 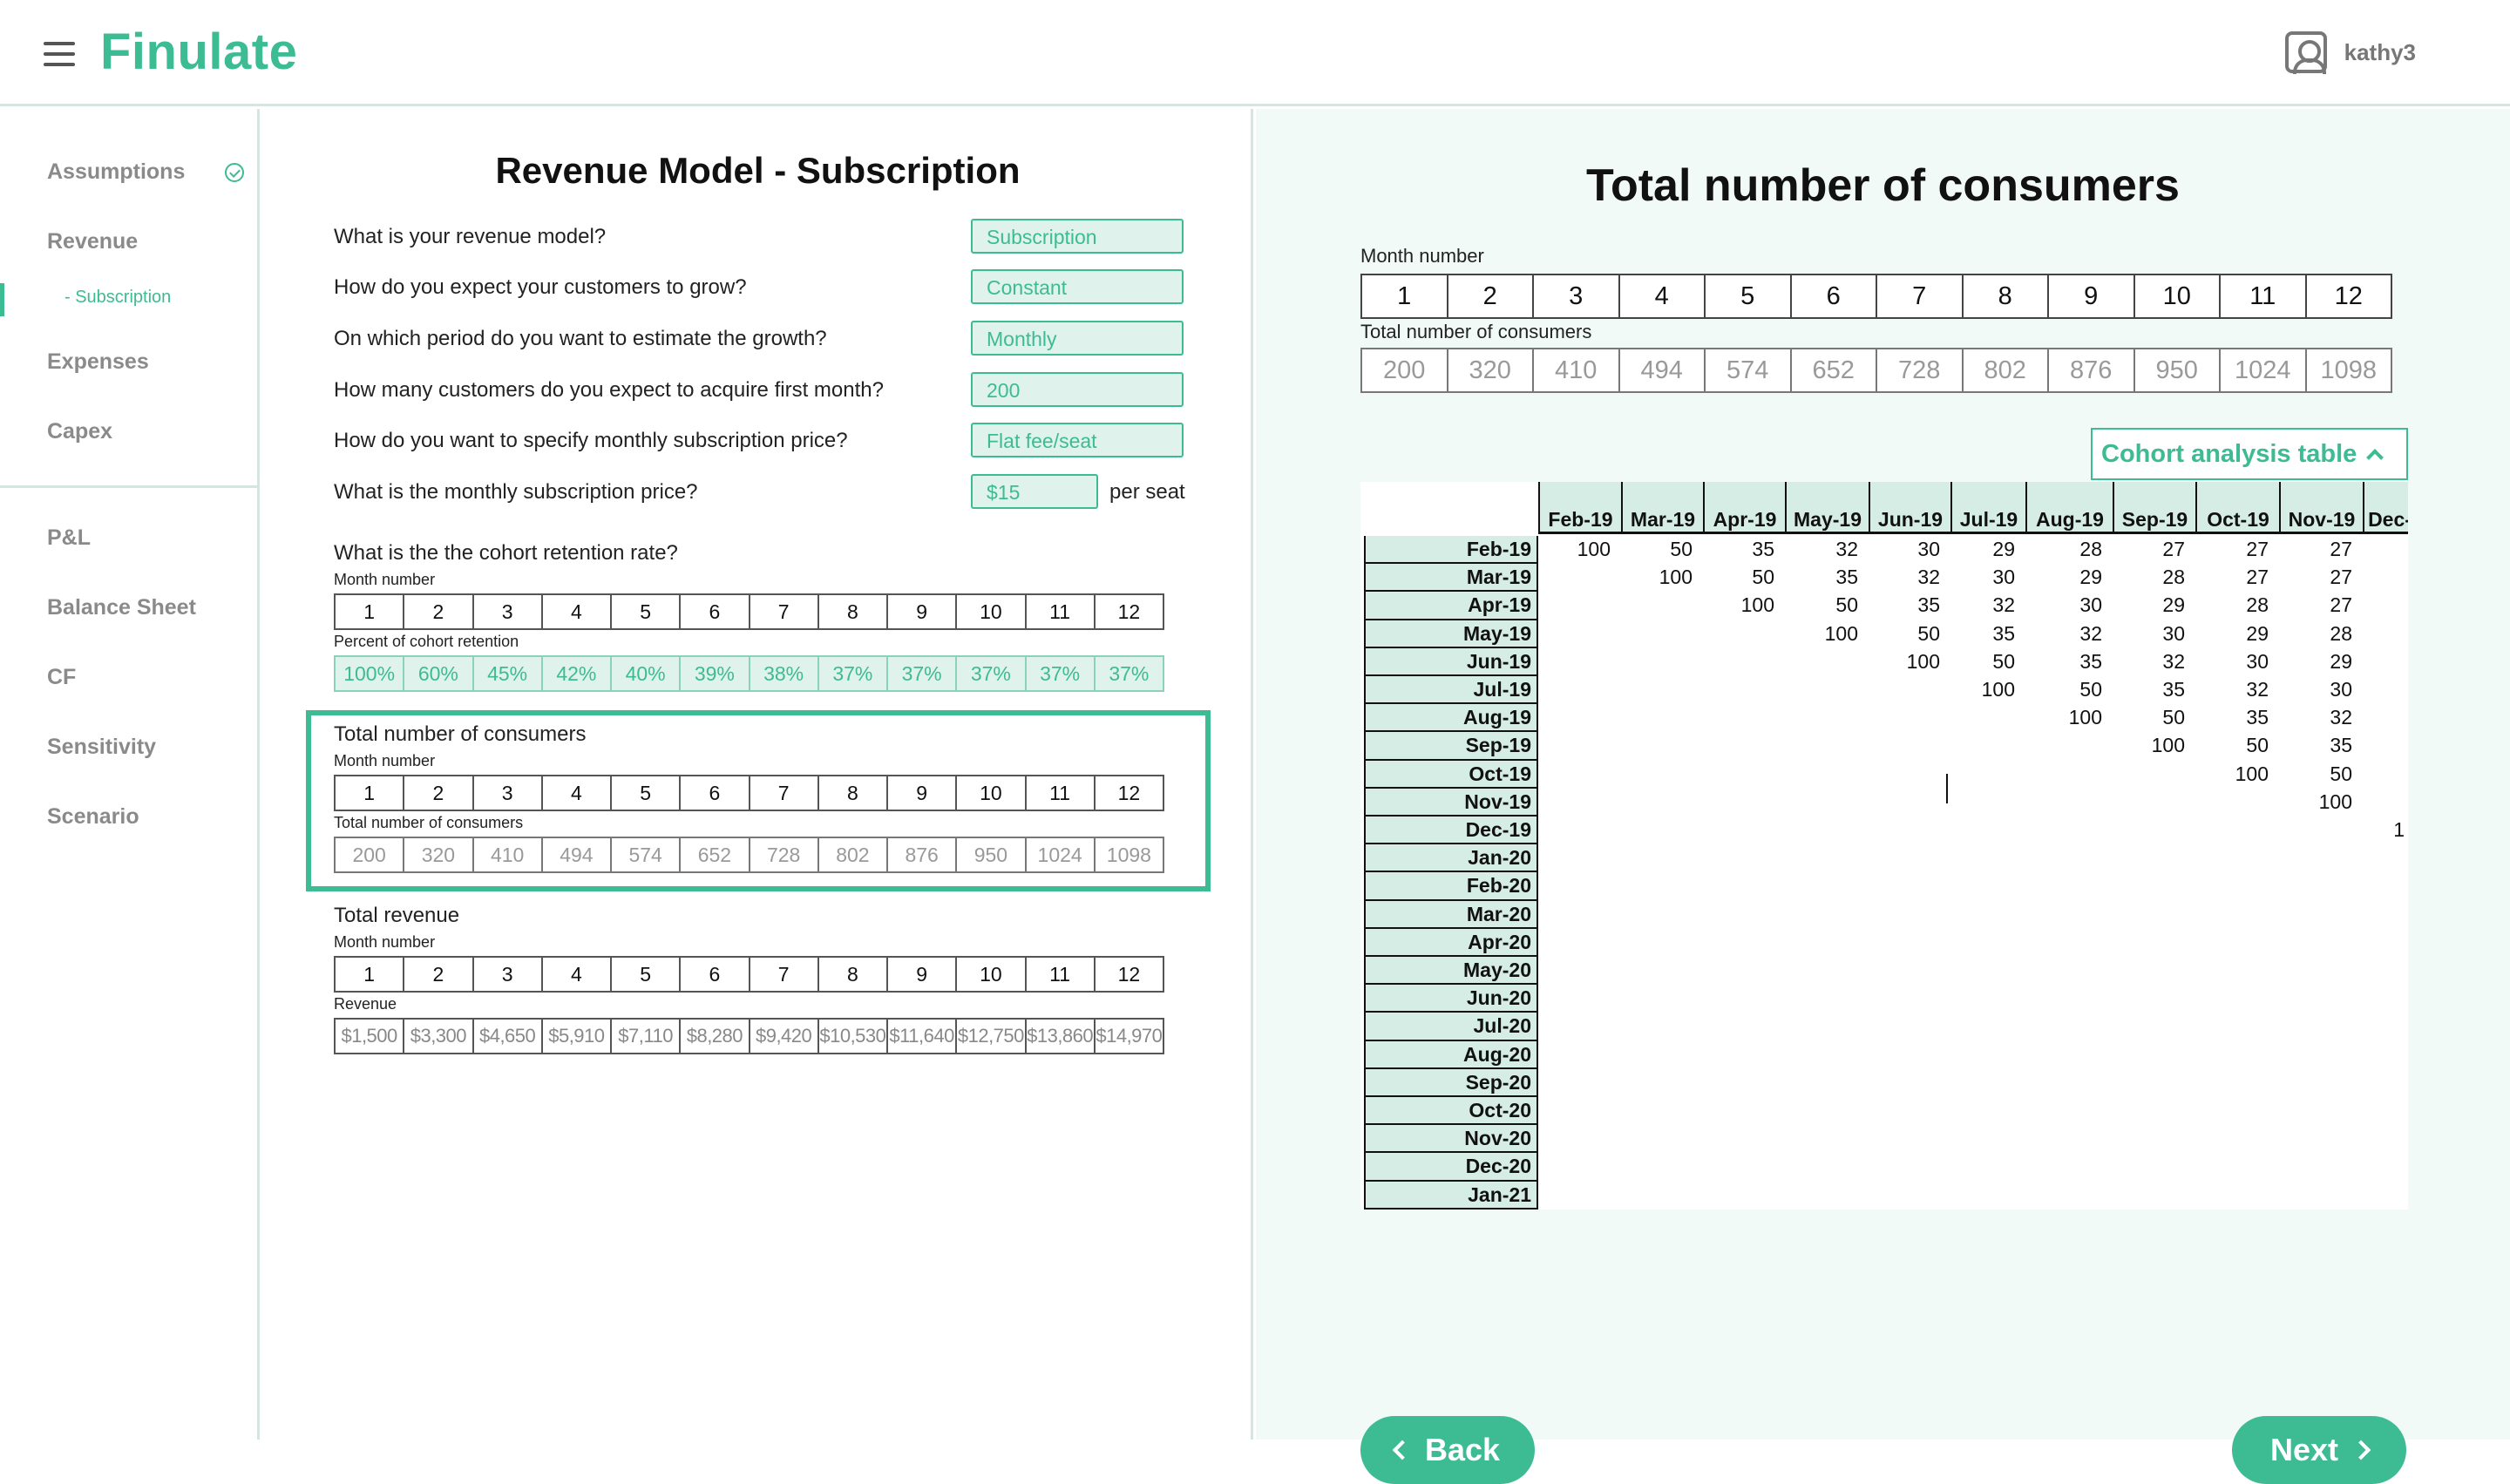 What do you see at coordinates (2173, 577) in the screenshot?
I see `cohort-cell: 28` at bounding box center [2173, 577].